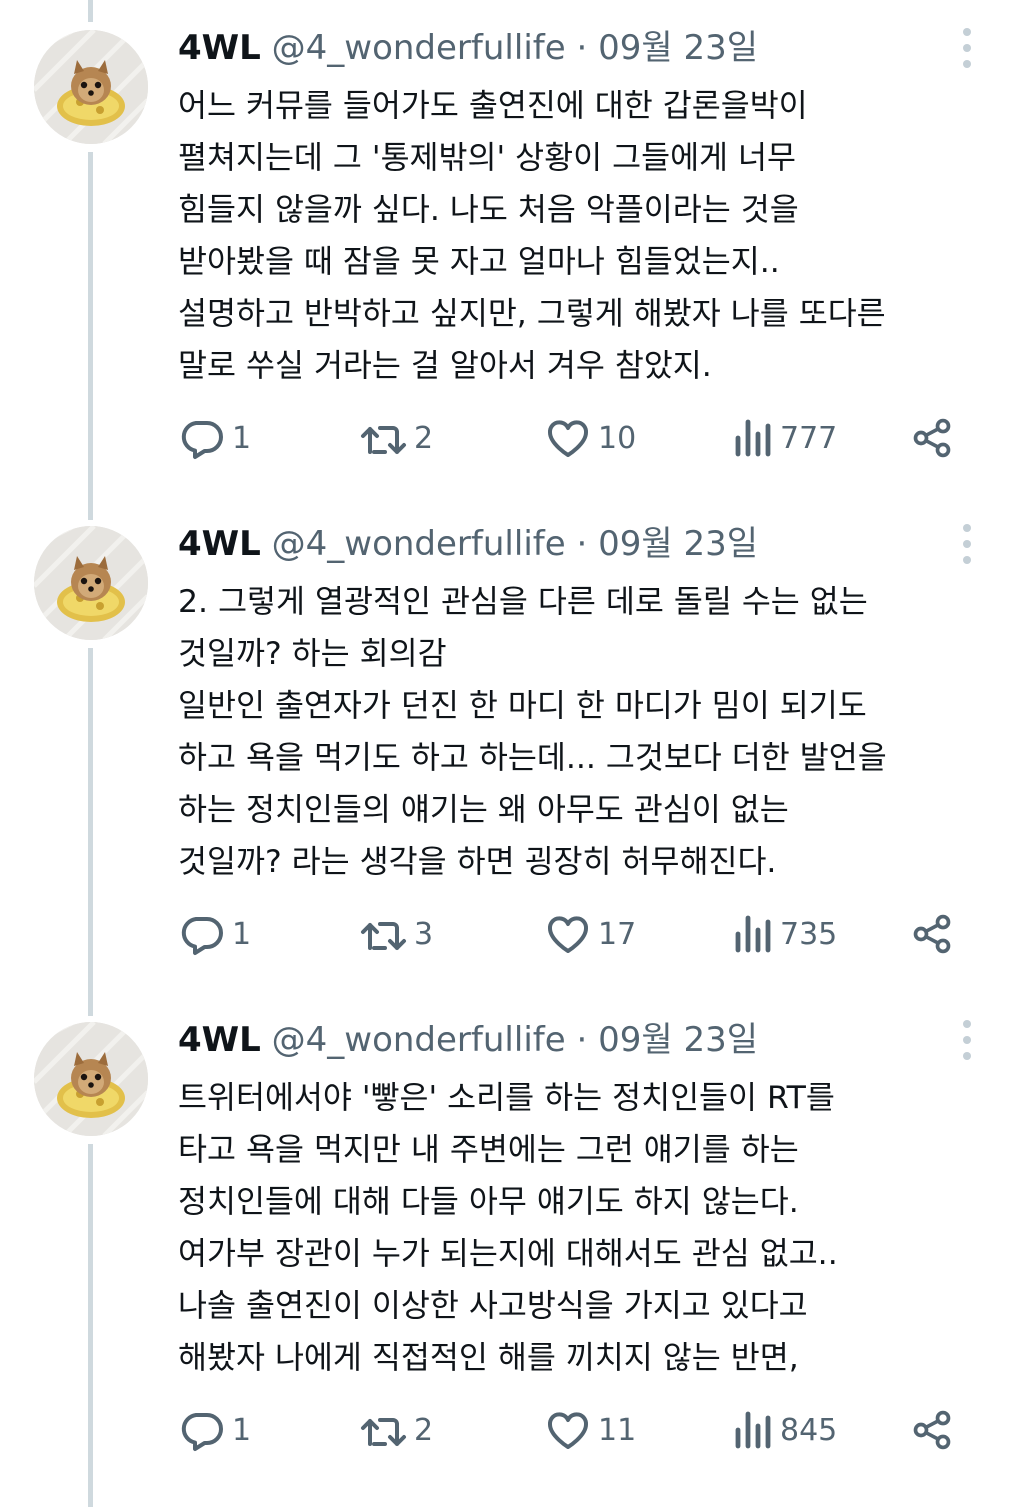 This screenshot has height=1507, width=1024. I want to click on retweet-count: 3, so click(424, 934).